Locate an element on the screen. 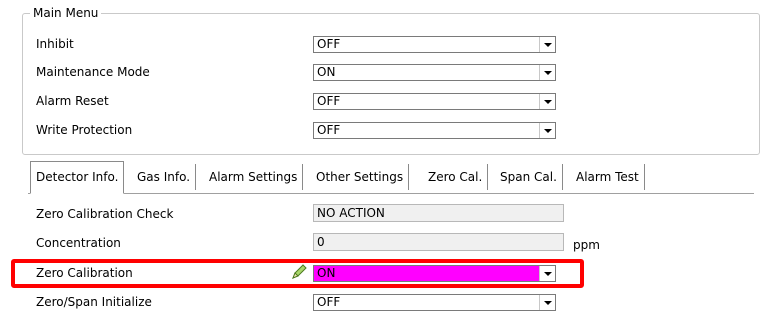 This screenshot has height=325, width=762. write-protection-select: OFF is located at coordinates (434, 130).